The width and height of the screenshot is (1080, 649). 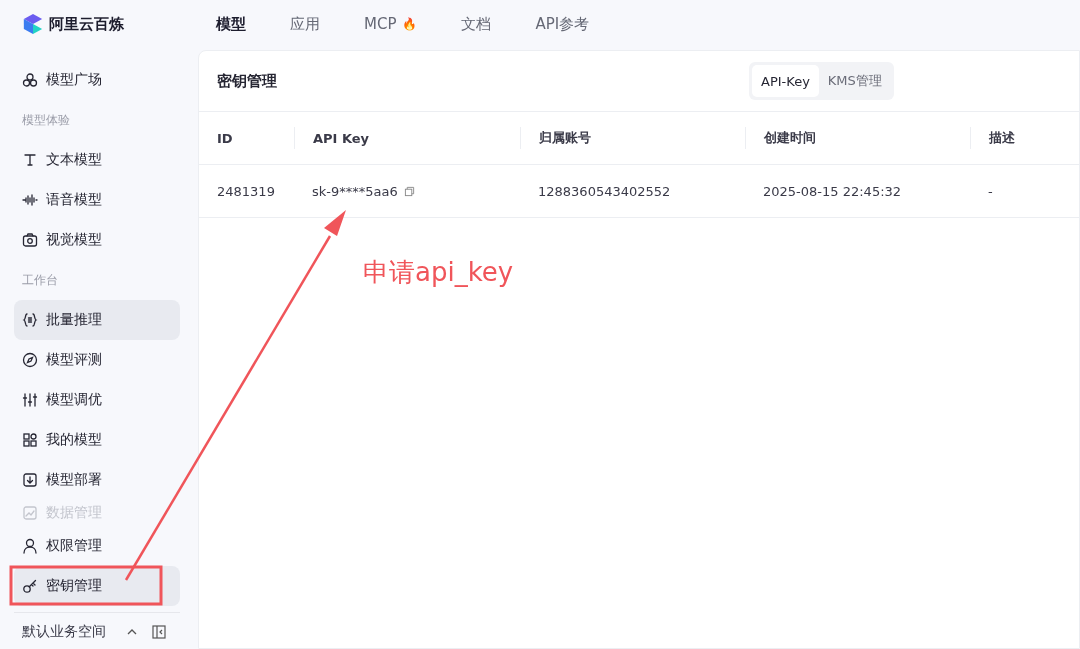 What do you see at coordinates (246, 191) in the screenshot?
I see `table-cell: 2481319` at bounding box center [246, 191].